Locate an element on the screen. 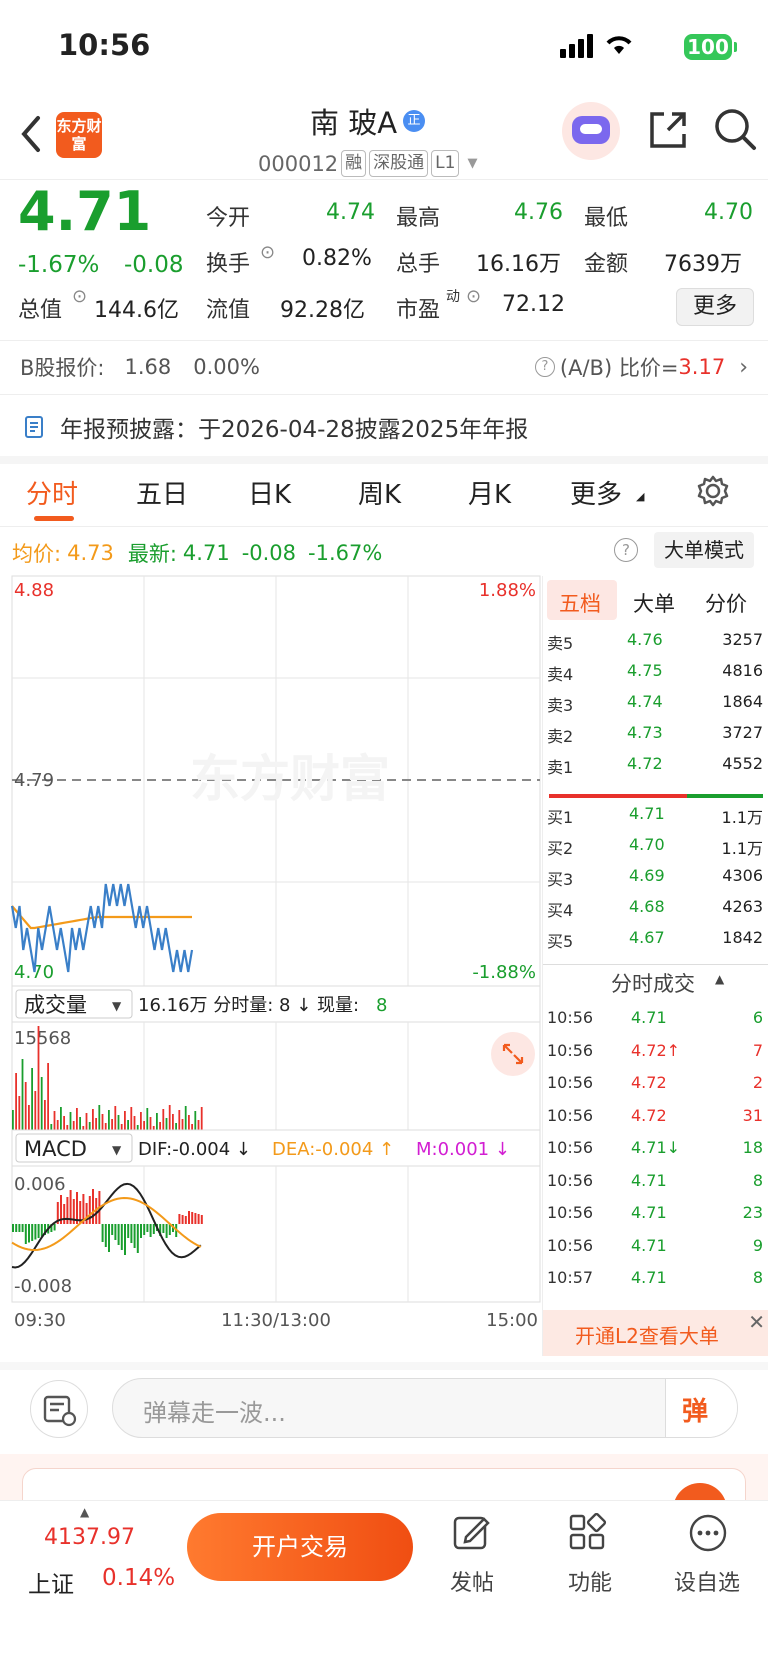  close-icon: ✕ is located at coordinates (756, 1322).